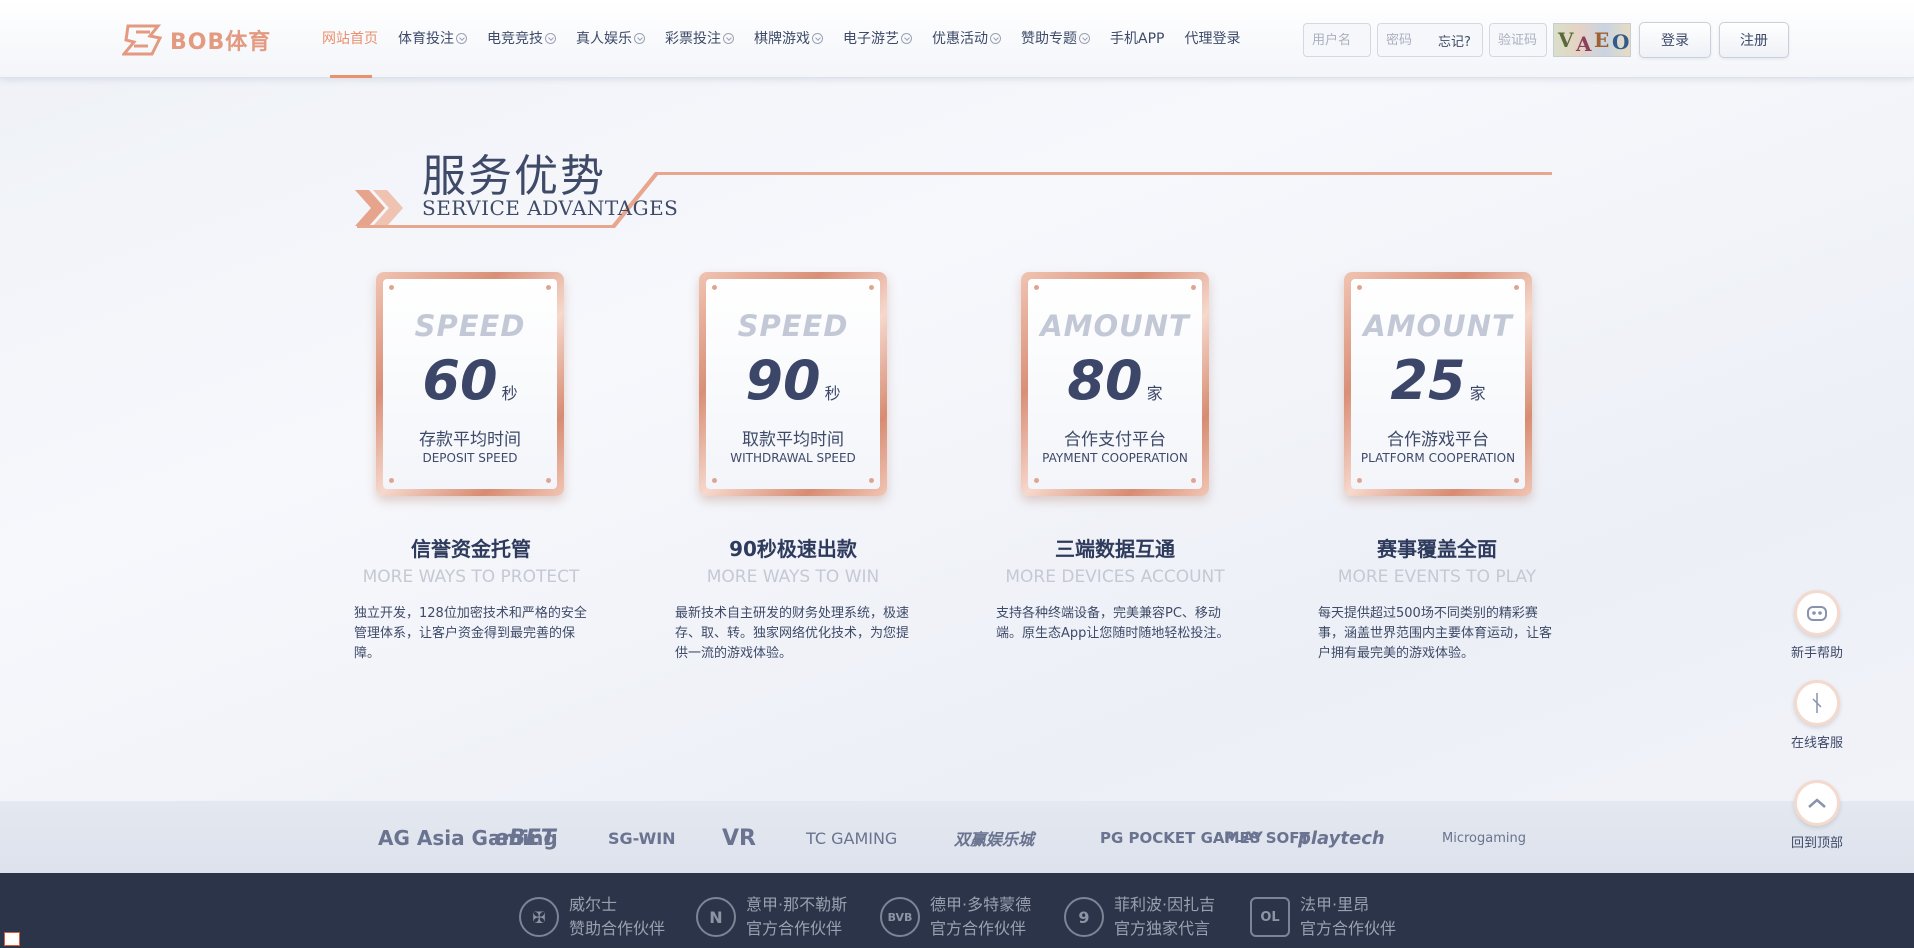  What do you see at coordinates (470, 440) in the screenshot?
I see `stat-caption-cn: 存款平均时间` at bounding box center [470, 440].